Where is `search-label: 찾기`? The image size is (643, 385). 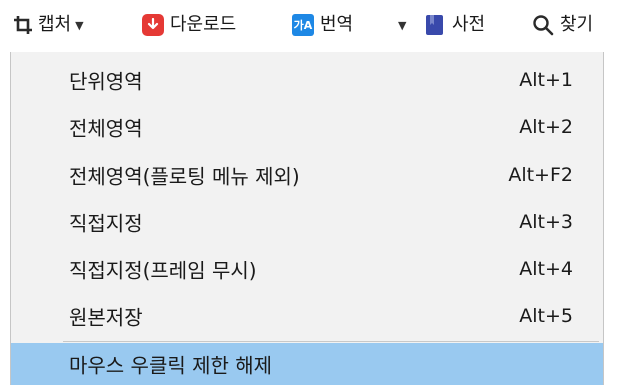
search-label: 찾기 is located at coordinates (577, 24).